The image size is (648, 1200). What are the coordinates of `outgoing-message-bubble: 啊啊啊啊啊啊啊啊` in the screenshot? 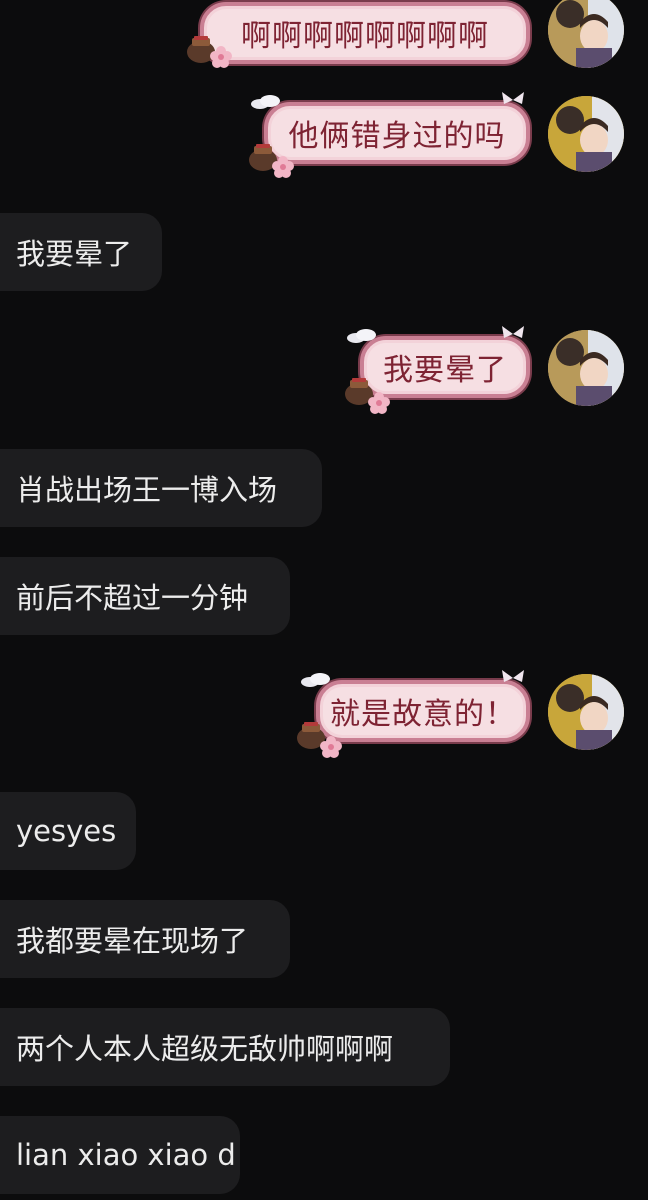 It's located at (365, 33).